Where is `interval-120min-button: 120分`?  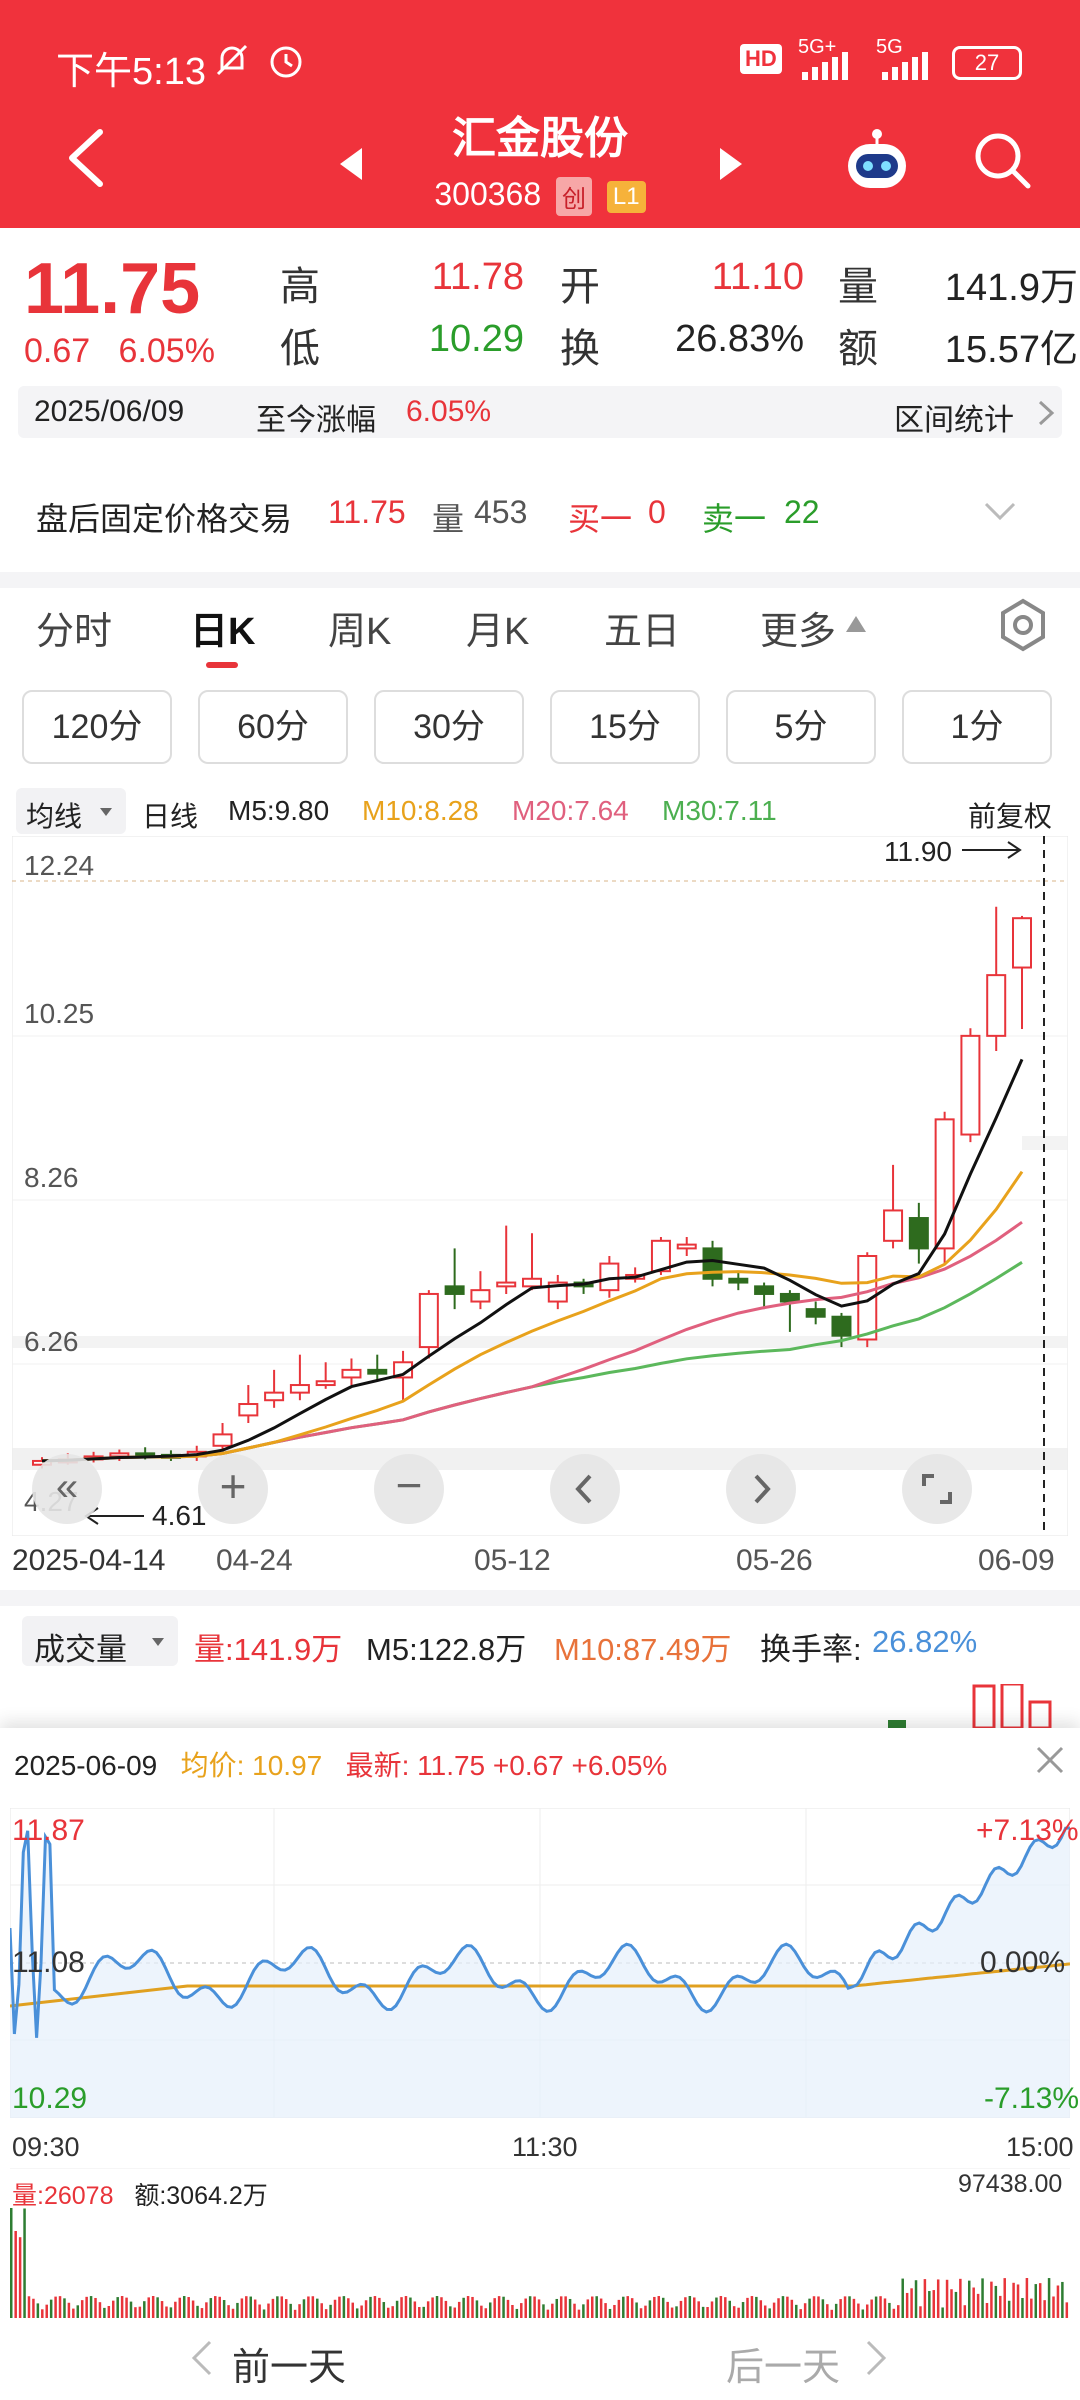
interval-120min-button: 120分 is located at coordinates (97, 727).